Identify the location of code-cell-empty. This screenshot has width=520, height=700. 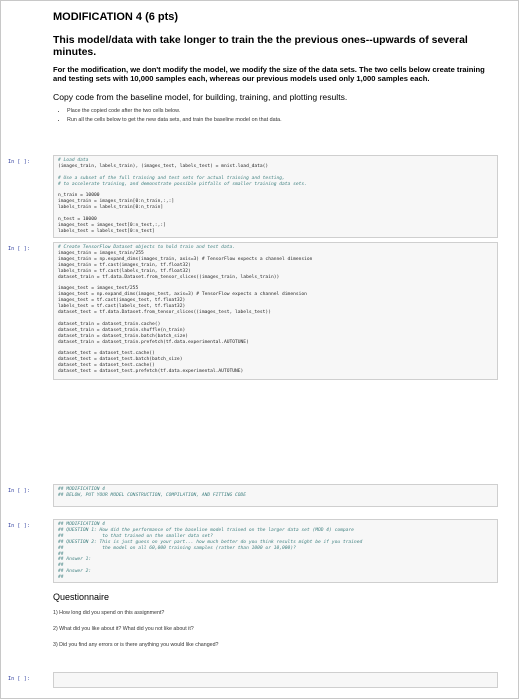
(275, 680).